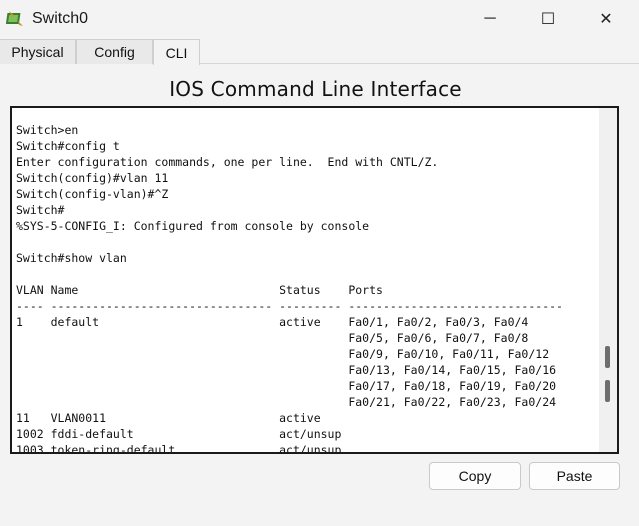 Image resolution: width=639 pixels, height=526 pixels. I want to click on tab-config: Config, so click(114, 51).